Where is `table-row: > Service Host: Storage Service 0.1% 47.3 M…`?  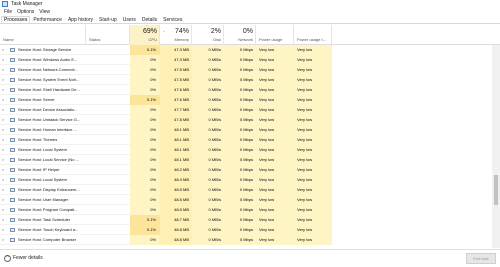
table-row: > Service Host: Storage Service 0.1% 47.3 M… is located at coordinates (246, 50).